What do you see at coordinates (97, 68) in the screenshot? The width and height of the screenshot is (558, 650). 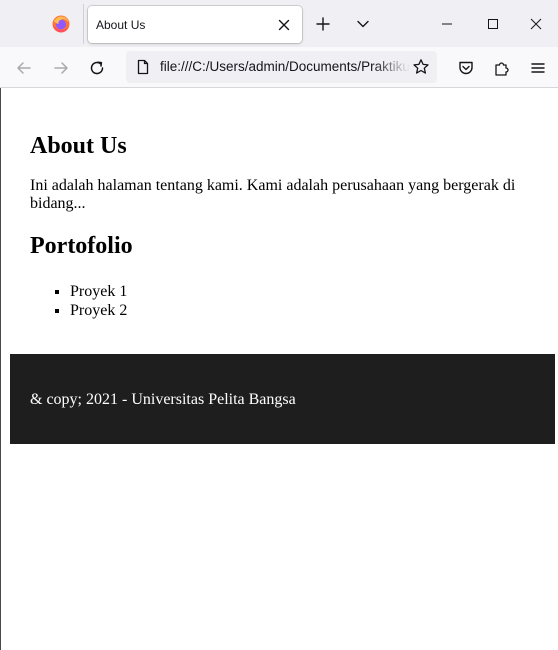 I see `reload-icon` at bounding box center [97, 68].